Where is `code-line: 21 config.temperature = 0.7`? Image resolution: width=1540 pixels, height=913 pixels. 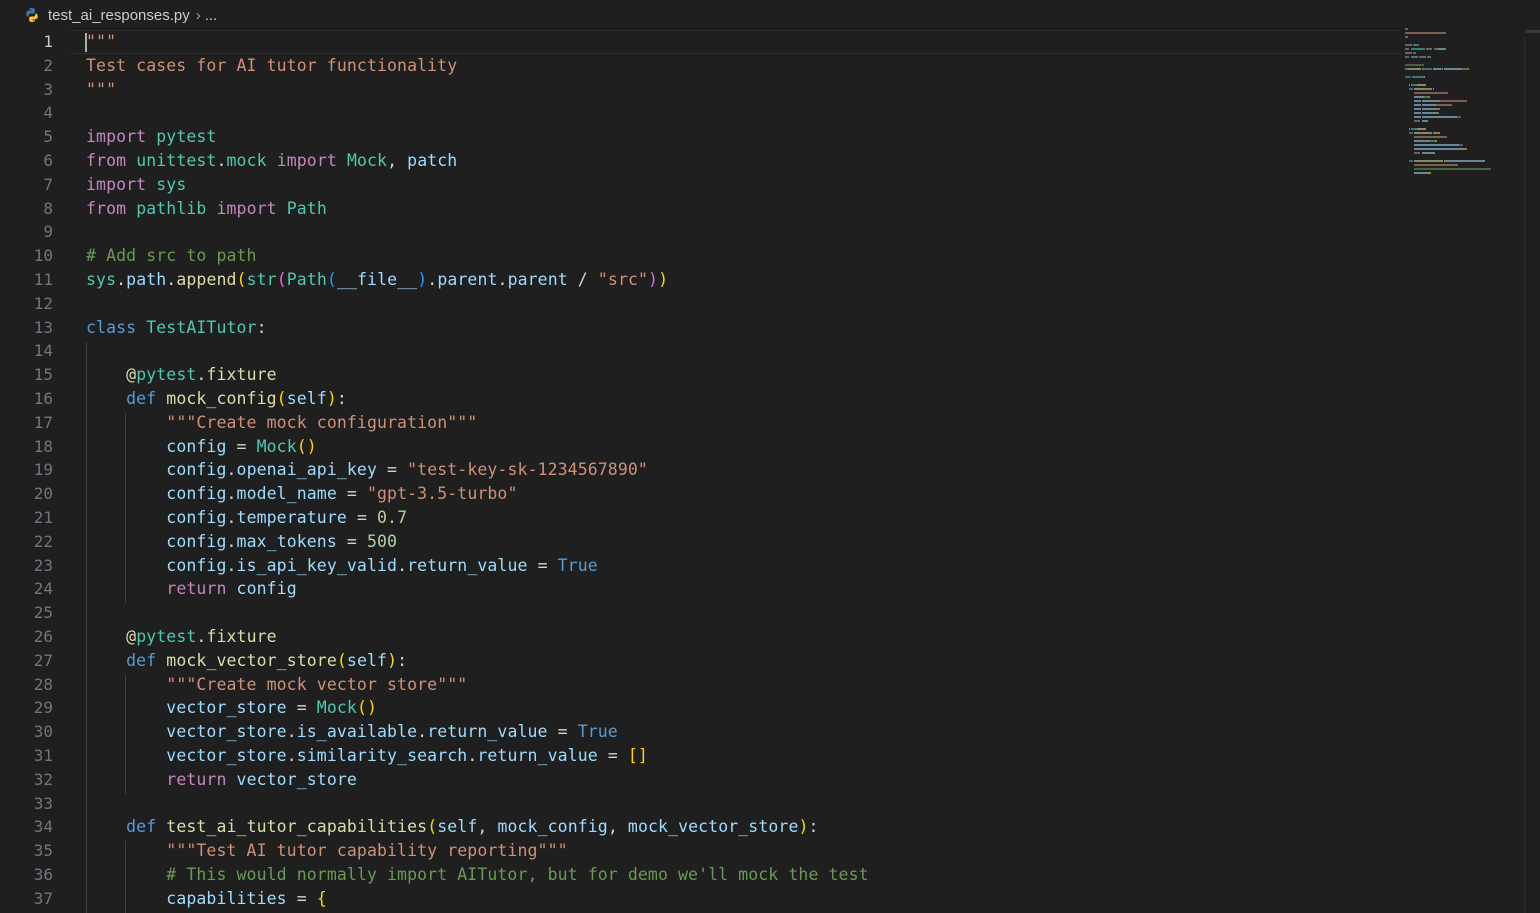
code-line: 21 config.temperature = 0.7 is located at coordinates (700, 518).